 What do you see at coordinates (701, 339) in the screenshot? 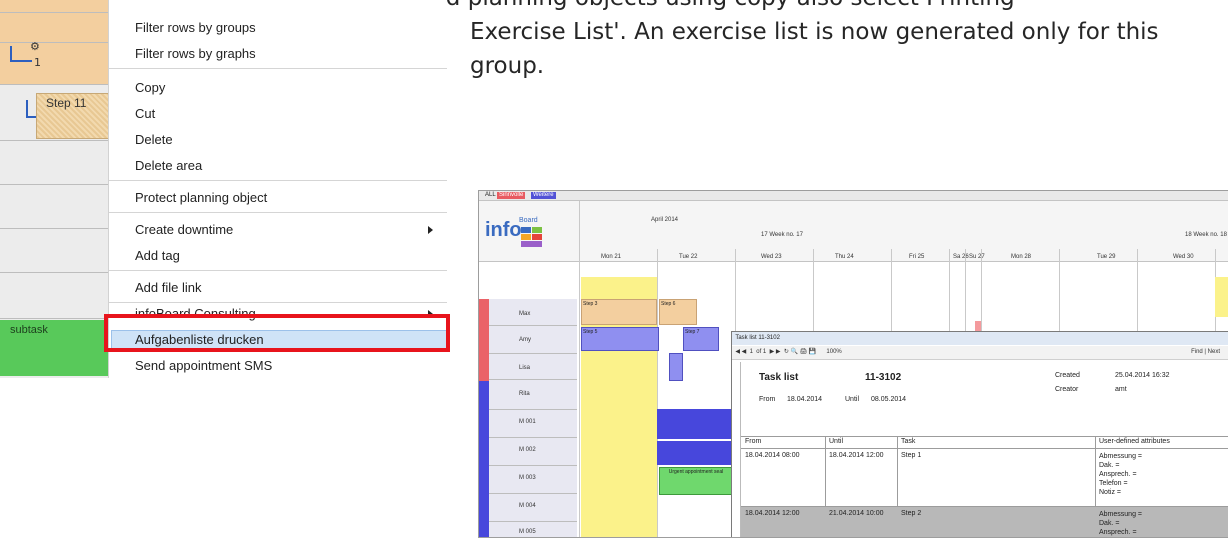
I see `task-step-7: Step 7` at bounding box center [701, 339].